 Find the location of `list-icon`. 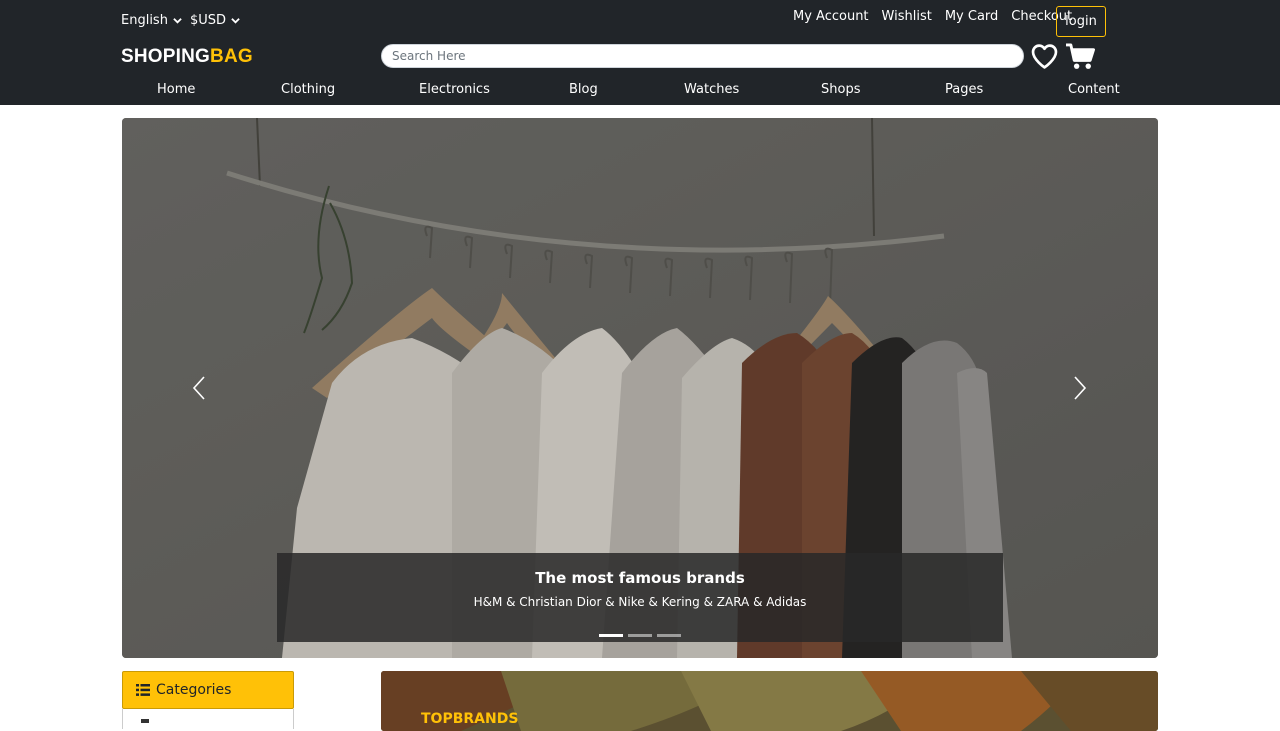

list-icon is located at coordinates (143, 690).